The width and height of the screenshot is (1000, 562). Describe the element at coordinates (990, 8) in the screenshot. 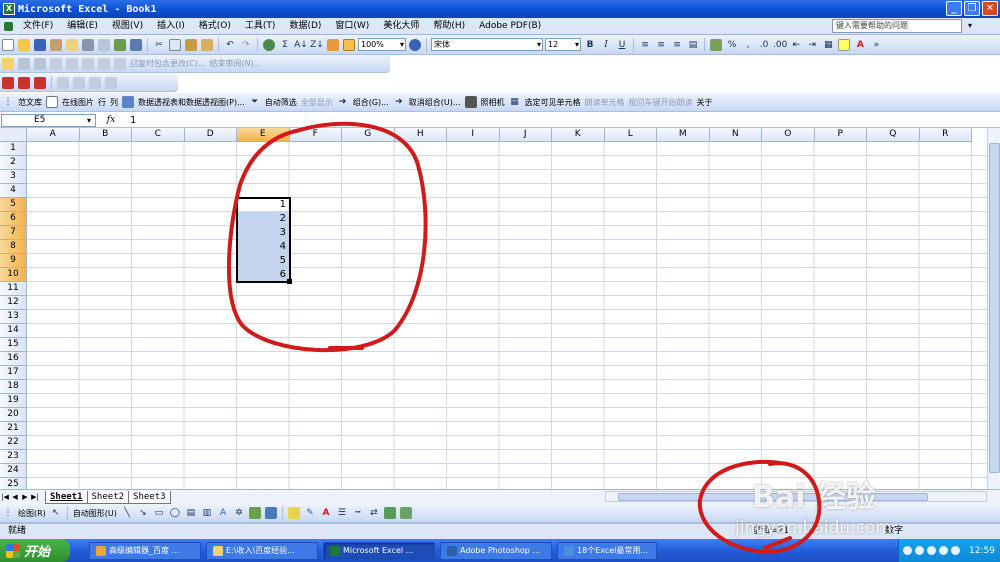

I see `close-button: ✕` at that location.